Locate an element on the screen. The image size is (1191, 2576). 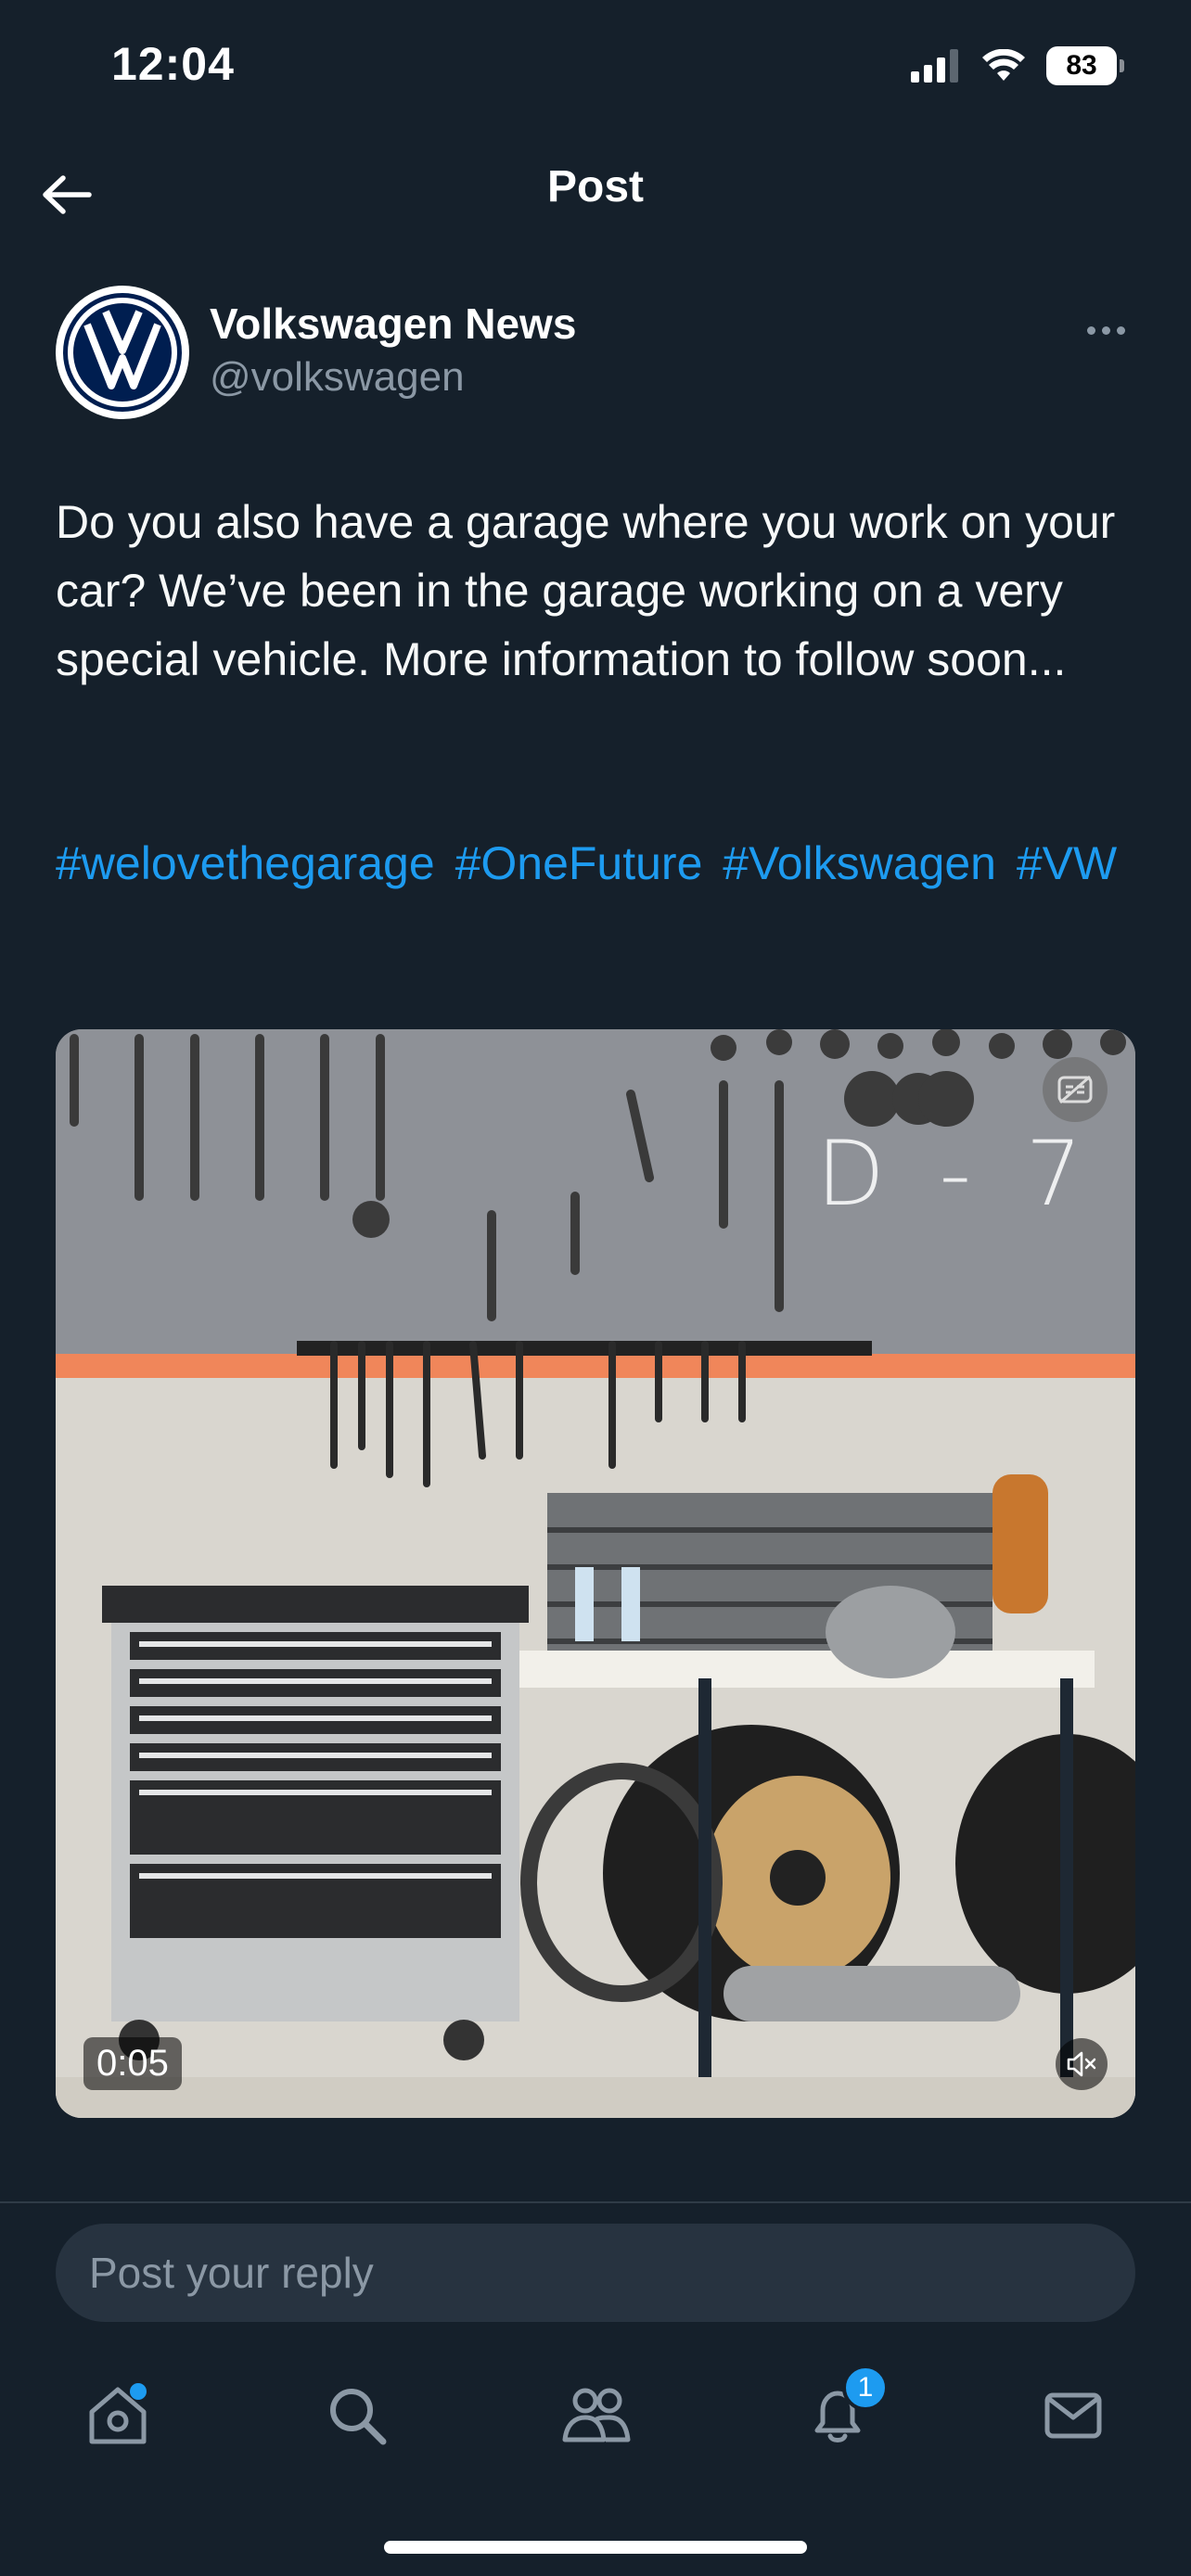
mail-icon is located at coordinates (1073, 2415).